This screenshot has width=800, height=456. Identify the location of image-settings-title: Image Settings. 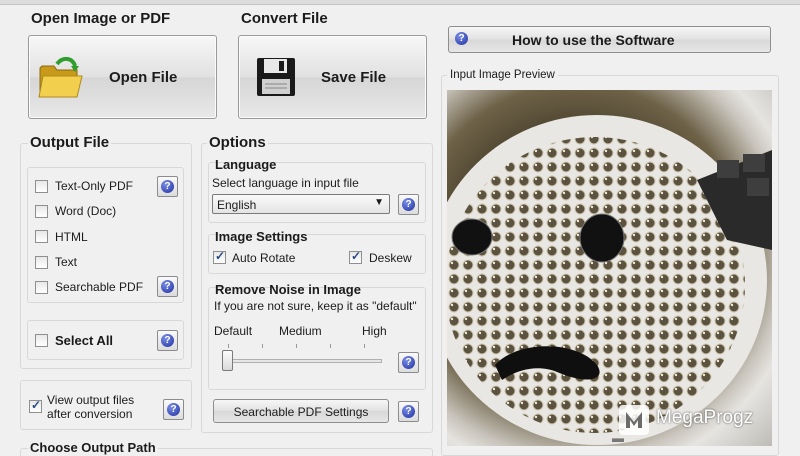
(261, 236).